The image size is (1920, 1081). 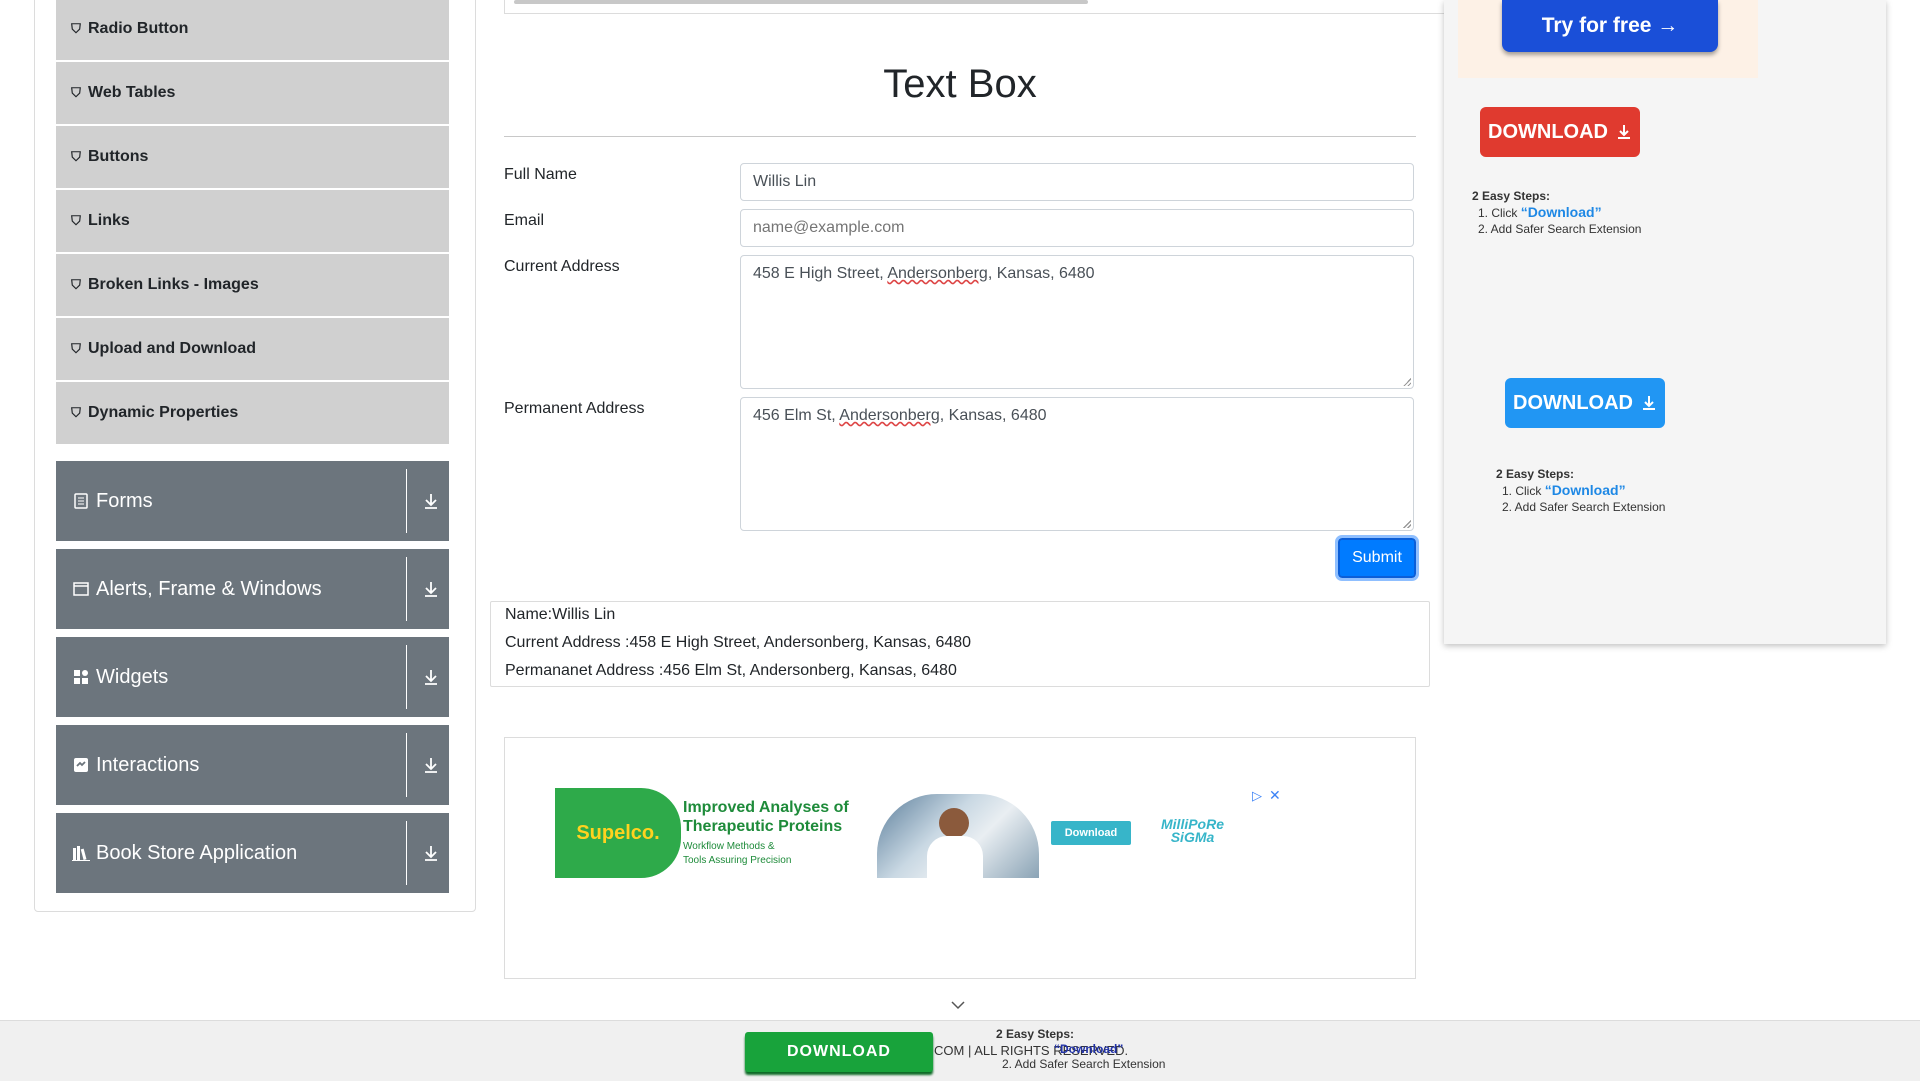 I want to click on sidebar-item-links: ⛉ Links, so click(x=252, y=222).